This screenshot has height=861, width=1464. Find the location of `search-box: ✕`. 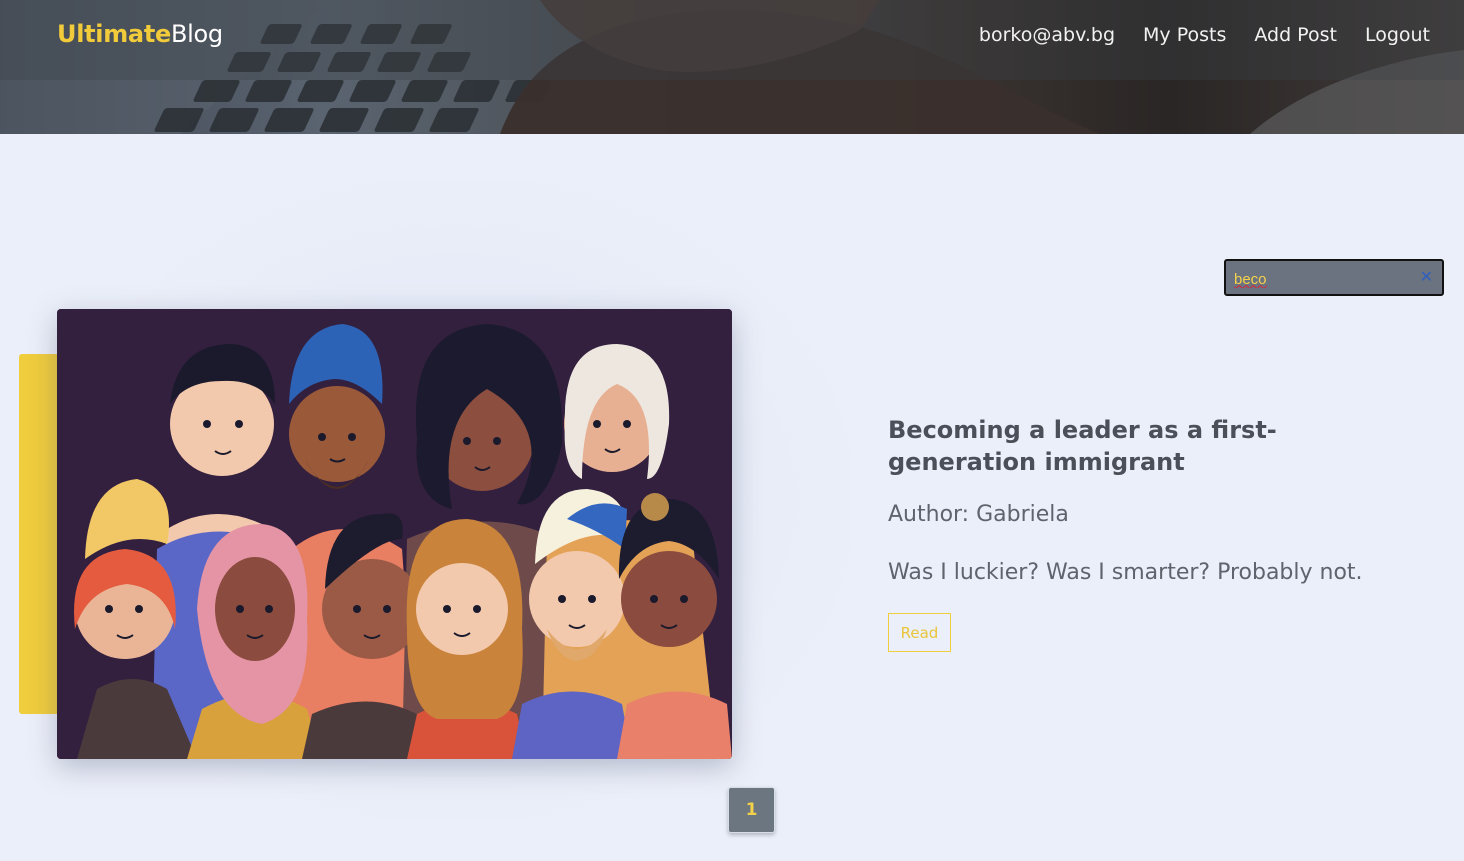

search-box: ✕ is located at coordinates (1334, 277).